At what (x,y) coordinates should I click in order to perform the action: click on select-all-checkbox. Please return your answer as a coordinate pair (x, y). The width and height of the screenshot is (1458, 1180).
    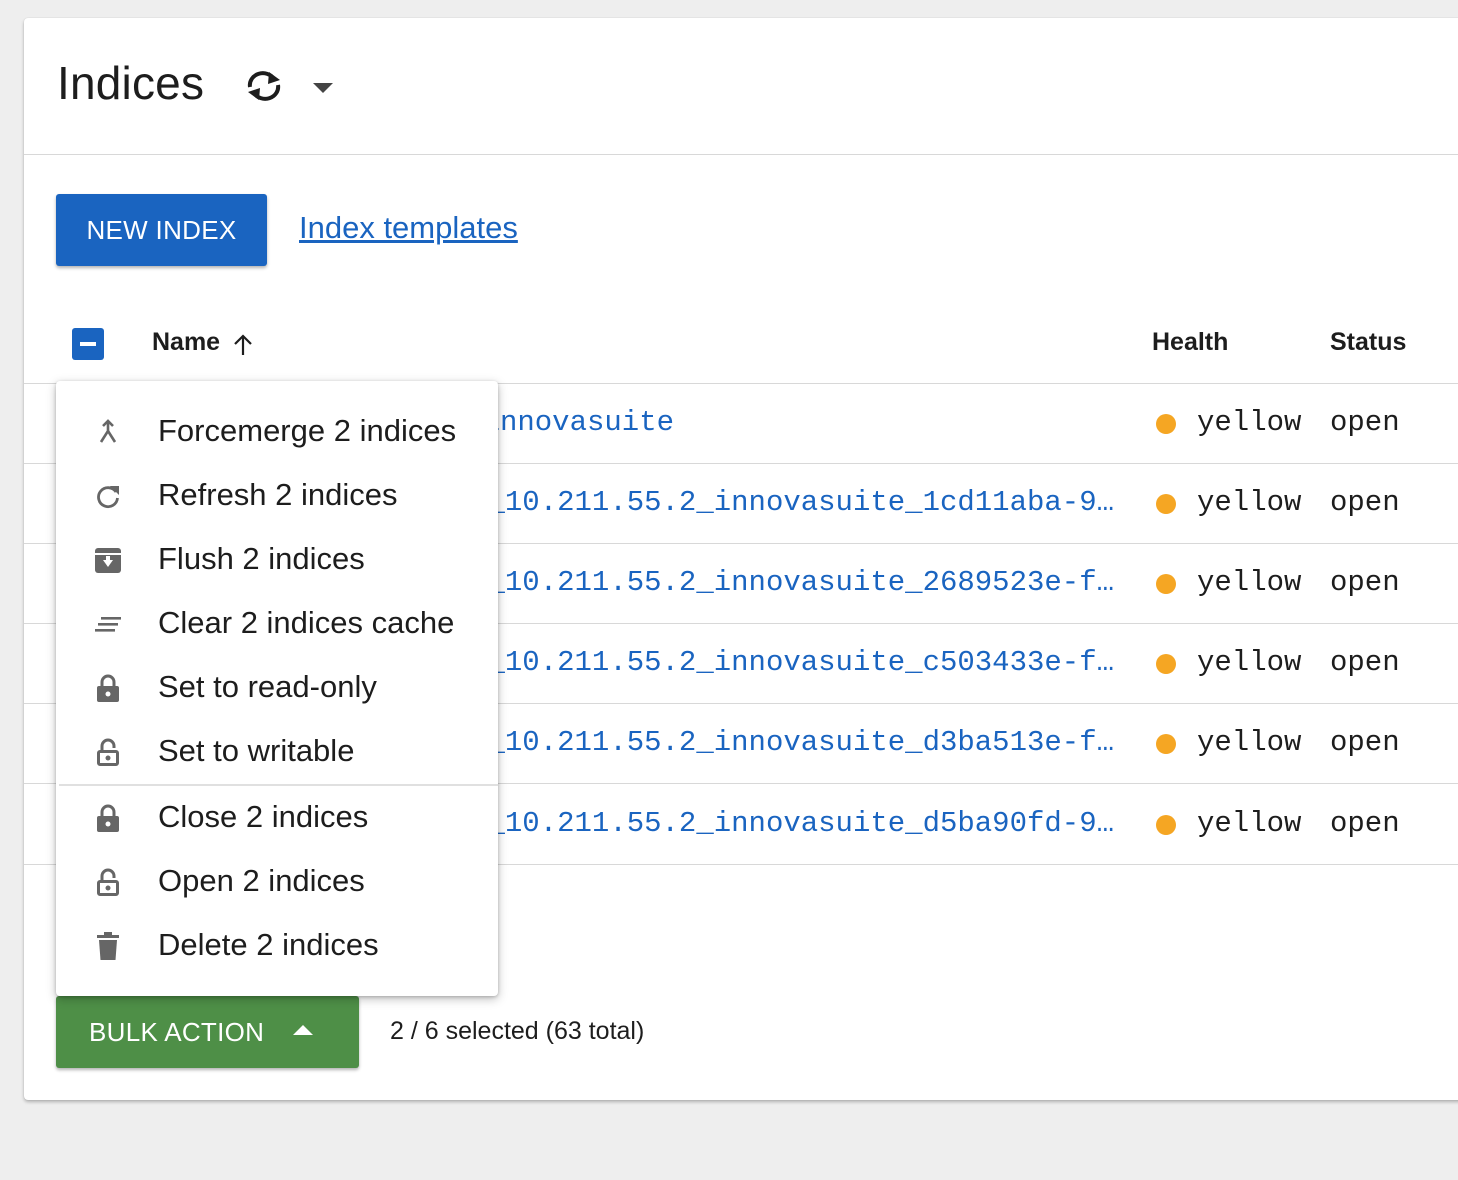
    Looking at the image, I should click on (88, 344).